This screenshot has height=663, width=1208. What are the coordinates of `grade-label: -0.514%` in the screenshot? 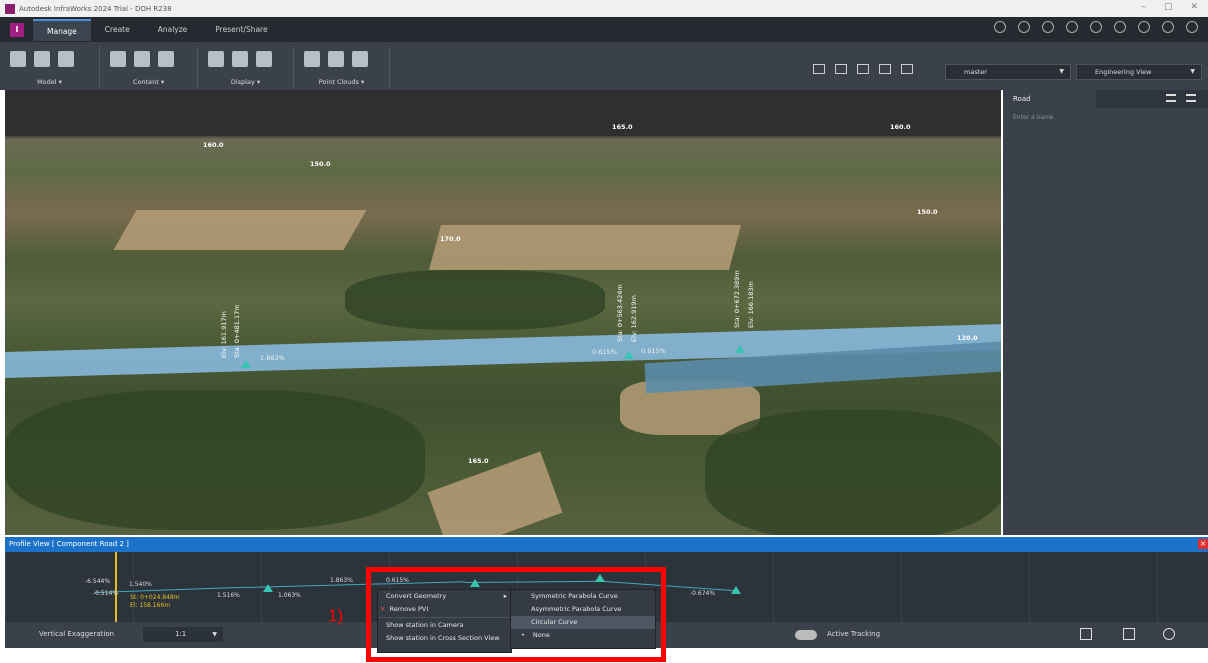 It's located at (106, 593).